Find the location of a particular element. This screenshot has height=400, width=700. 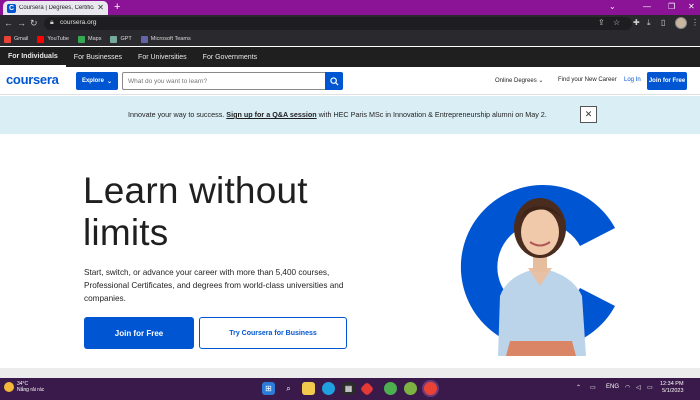

profile-avatar is located at coordinates (681, 23).